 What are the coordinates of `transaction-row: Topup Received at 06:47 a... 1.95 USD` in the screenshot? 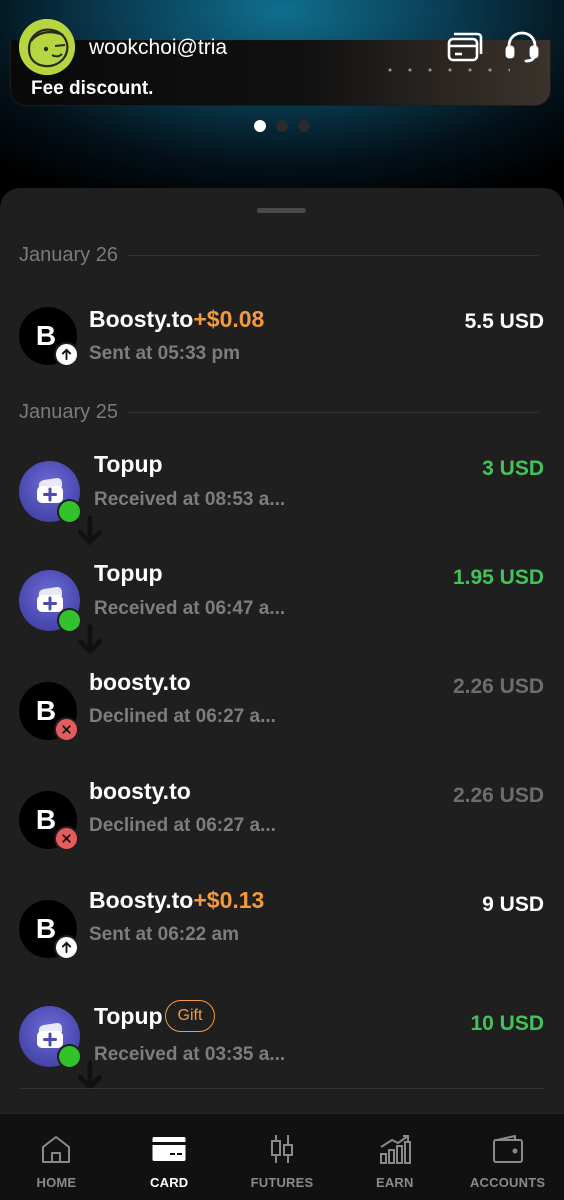 It's located at (282, 604).